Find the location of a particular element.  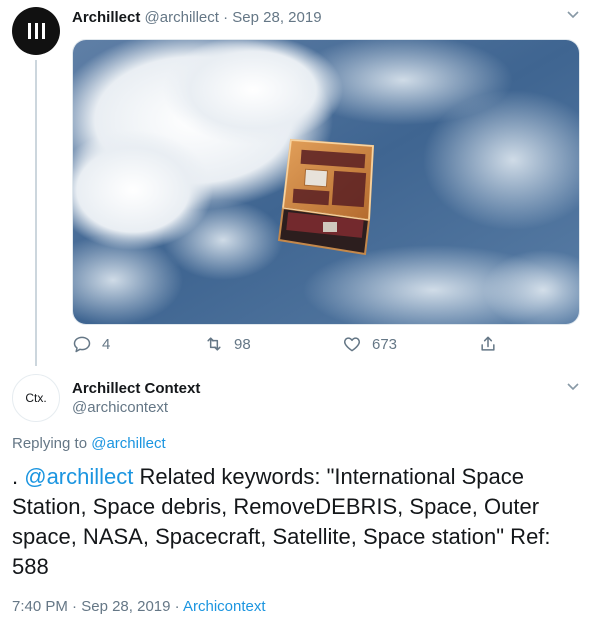

archillect-logo-icon is located at coordinates (29, 31).